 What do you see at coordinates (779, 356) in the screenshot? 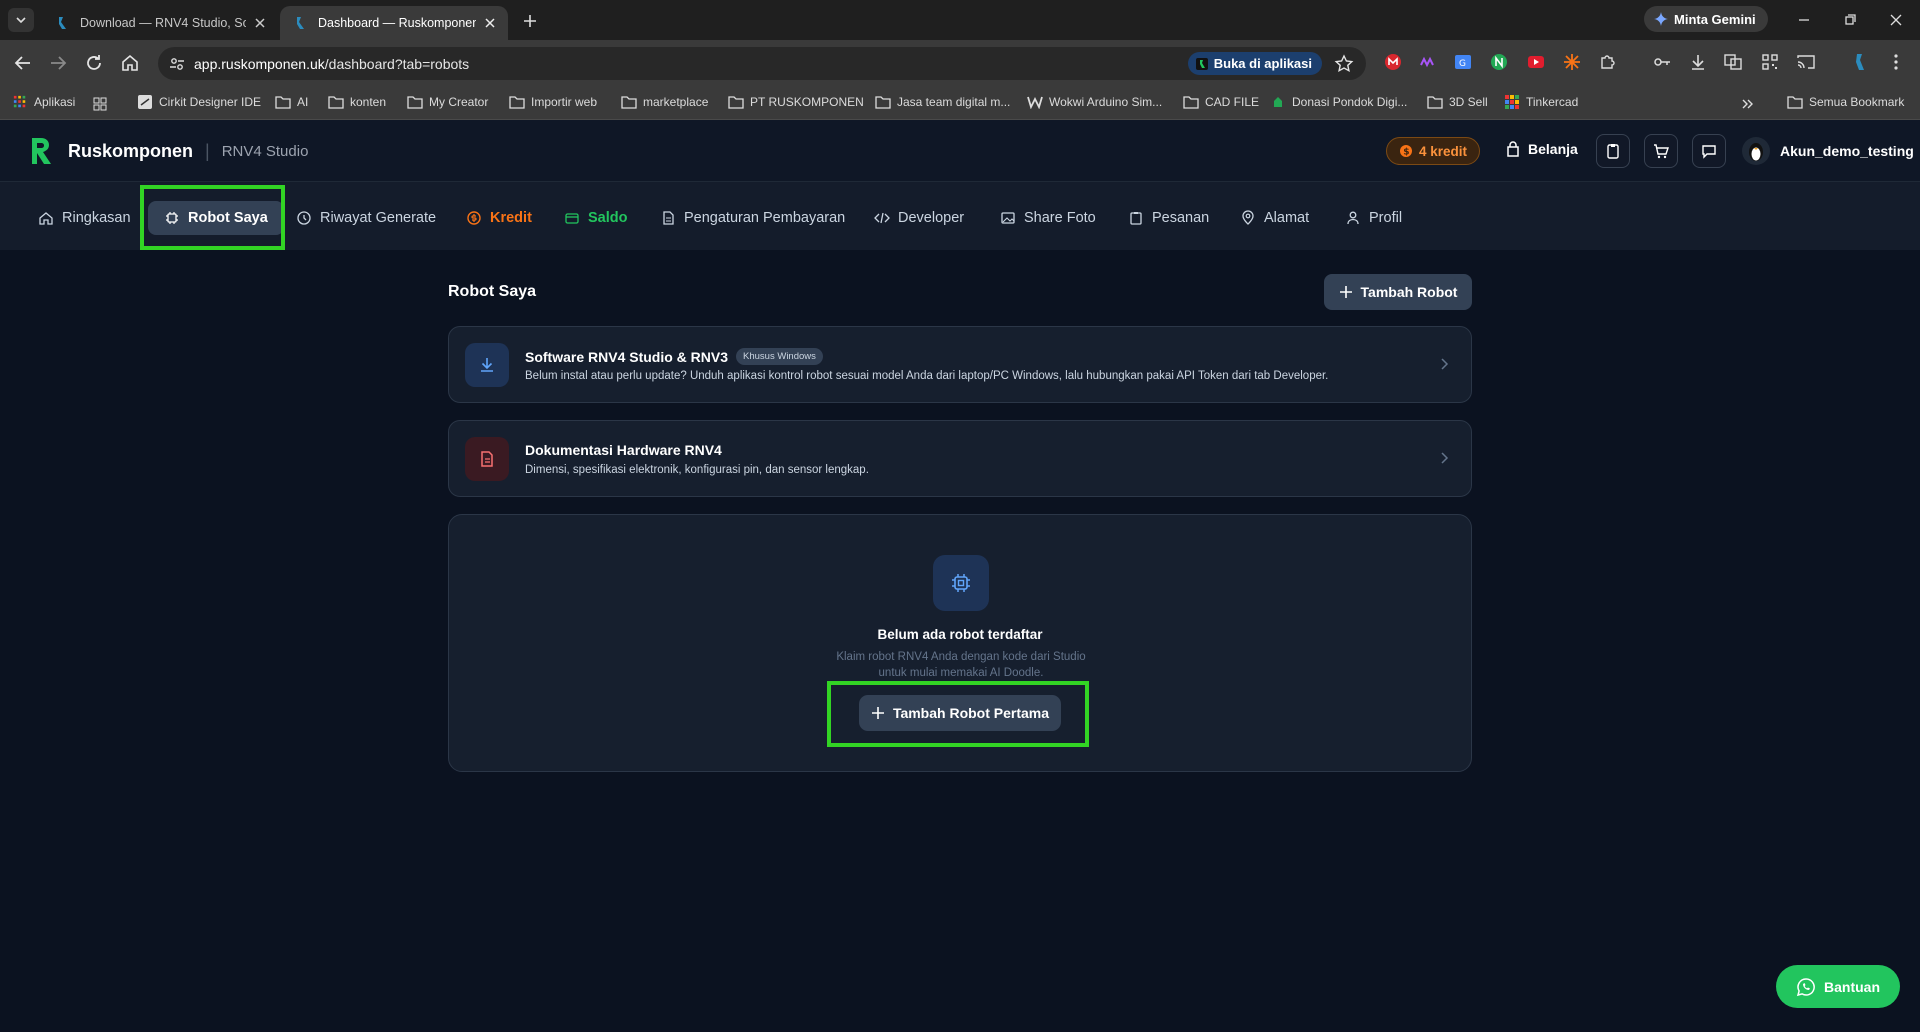
I see `windows-only-badge: Khusus Windows` at bounding box center [779, 356].